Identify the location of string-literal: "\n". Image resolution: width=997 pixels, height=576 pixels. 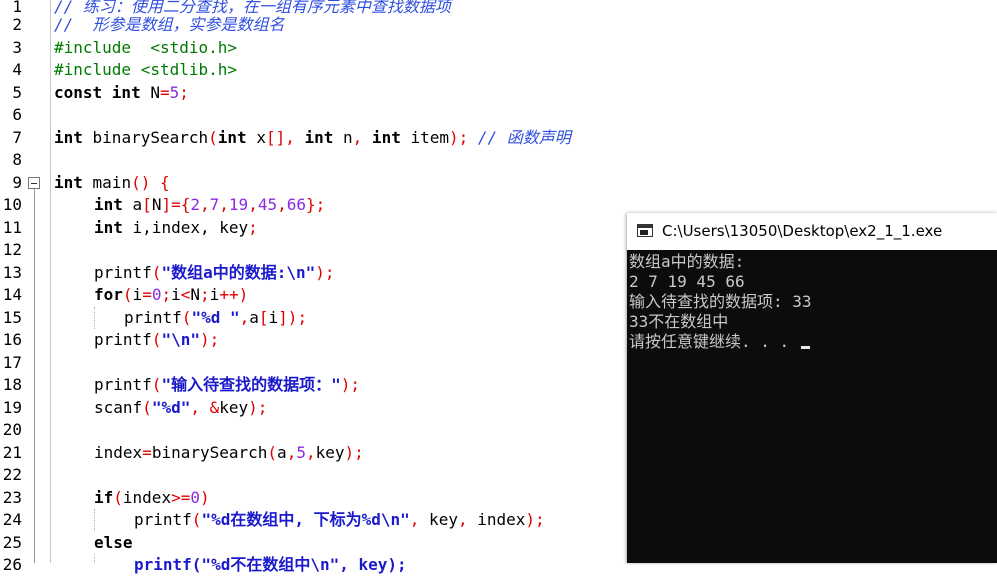
(180, 339).